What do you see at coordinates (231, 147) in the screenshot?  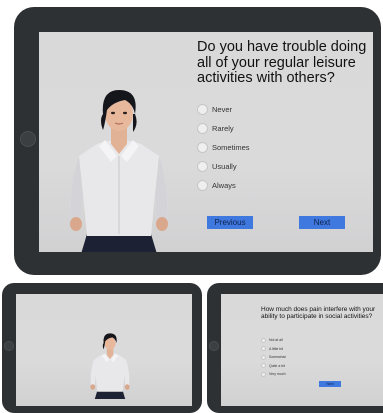 I see `option-label: Sometimes` at bounding box center [231, 147].